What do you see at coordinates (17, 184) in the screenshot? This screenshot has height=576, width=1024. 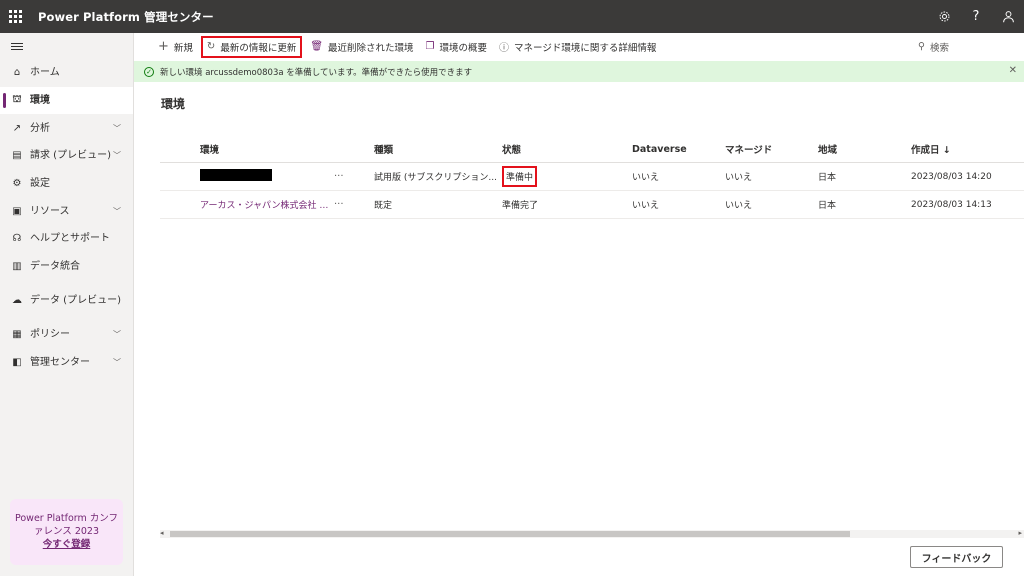 I see `settings-icon: ⚙` at bounding box center [17, 184].